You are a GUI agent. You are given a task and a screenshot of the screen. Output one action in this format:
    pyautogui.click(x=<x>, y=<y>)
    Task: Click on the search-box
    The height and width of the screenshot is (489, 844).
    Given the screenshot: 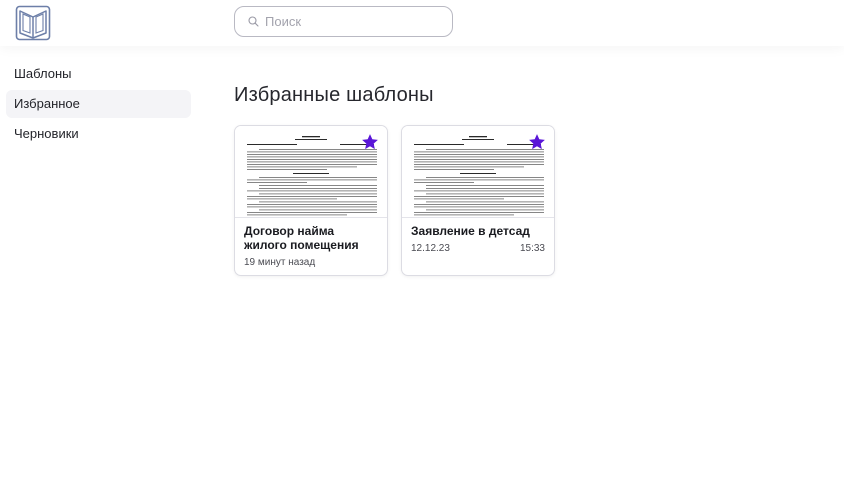 What is the action you would take?
    pyautogui.click(x=343, y=21)
    